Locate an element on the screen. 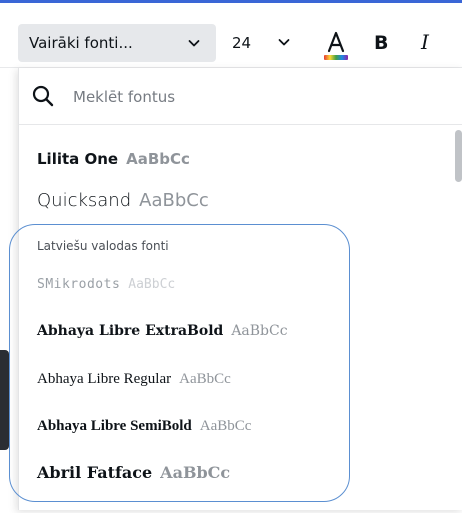 This screenshot has width=462, height=513. font-option-abhaya-libre-extrabold: Abhaya Libre ExtraBold AaBbCc is located at coordinates (162, 331).